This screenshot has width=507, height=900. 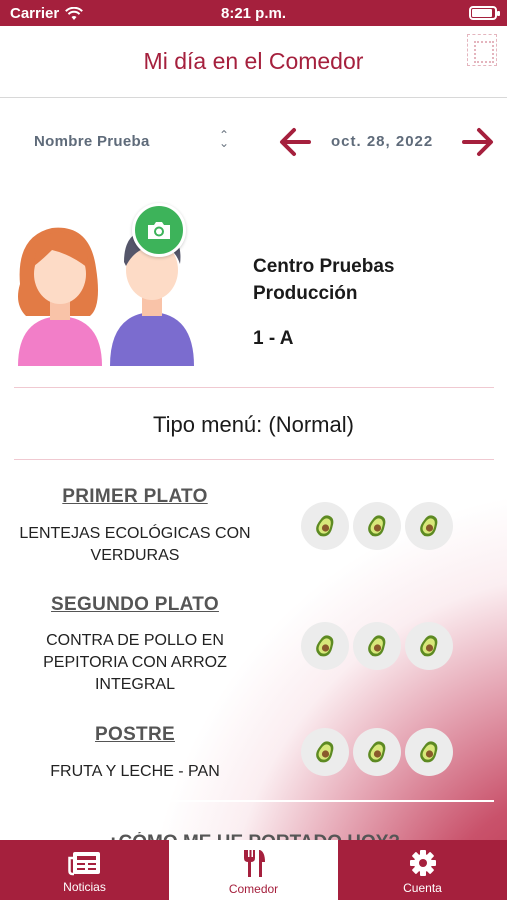 I want to click on rating-dessert, so click(x=377, y=752).